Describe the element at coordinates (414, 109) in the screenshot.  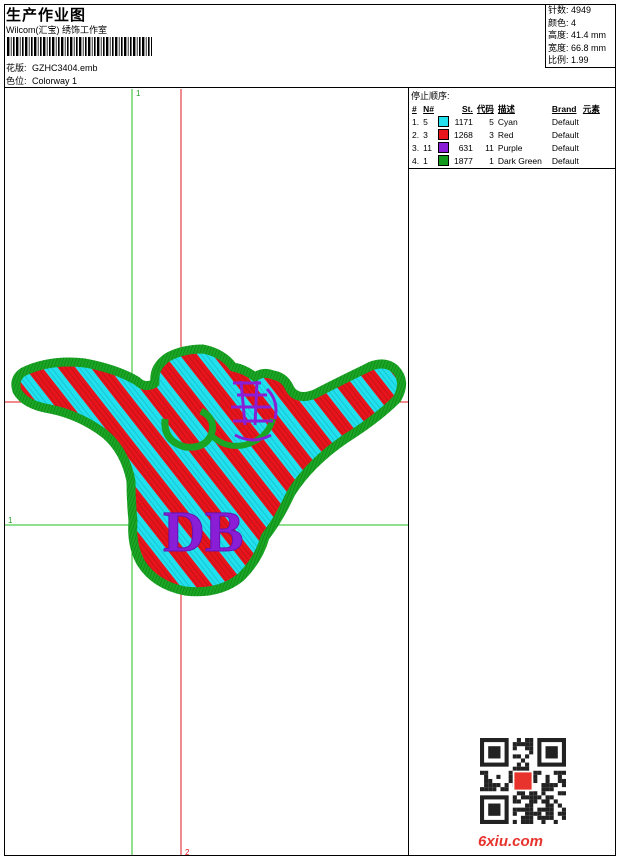
I see `col-num: #` at that location.